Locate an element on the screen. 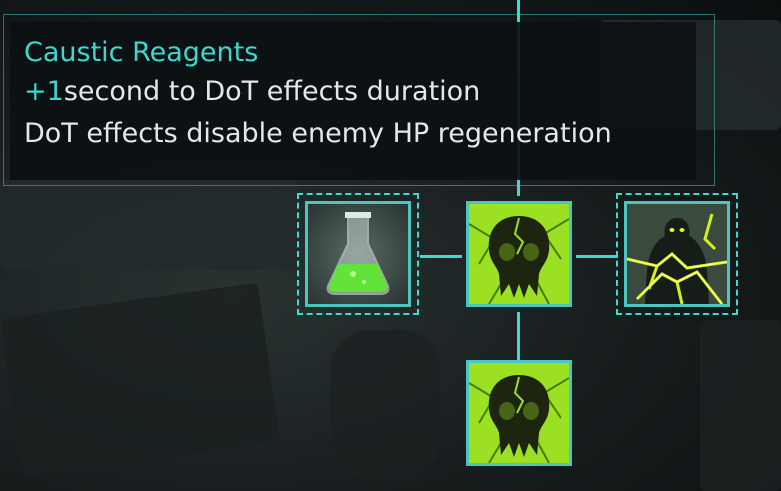  skill-effect-duration: +1second to DoT effects duration is located at coordinates (353, 92).